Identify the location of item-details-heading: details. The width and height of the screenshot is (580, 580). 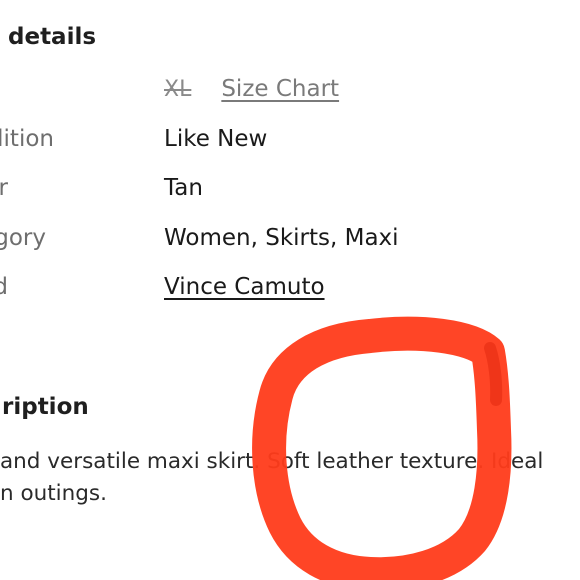
(52, 37).